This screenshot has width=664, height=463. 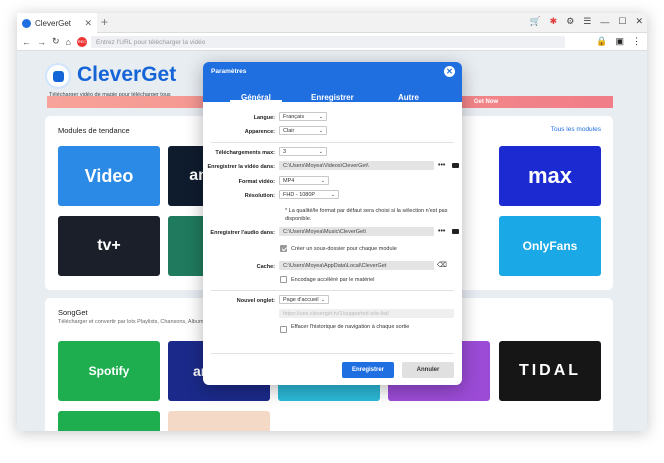 What do you see at coordinates (73, 312) in the screenshot?
I see `songget-title: SongGet` at bounding box center [73, 312].